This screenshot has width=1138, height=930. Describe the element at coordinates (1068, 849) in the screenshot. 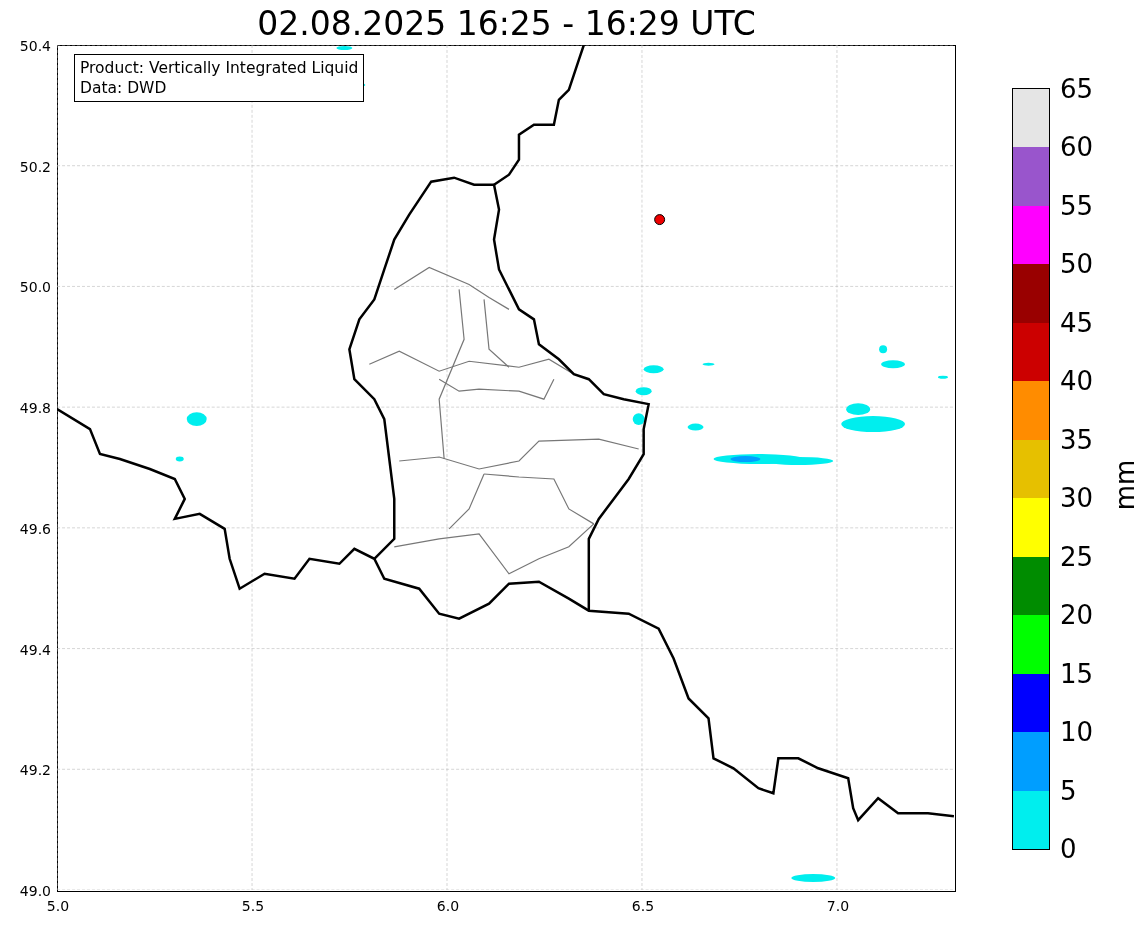

I see `colorbar-tick-label: 0` at that location.